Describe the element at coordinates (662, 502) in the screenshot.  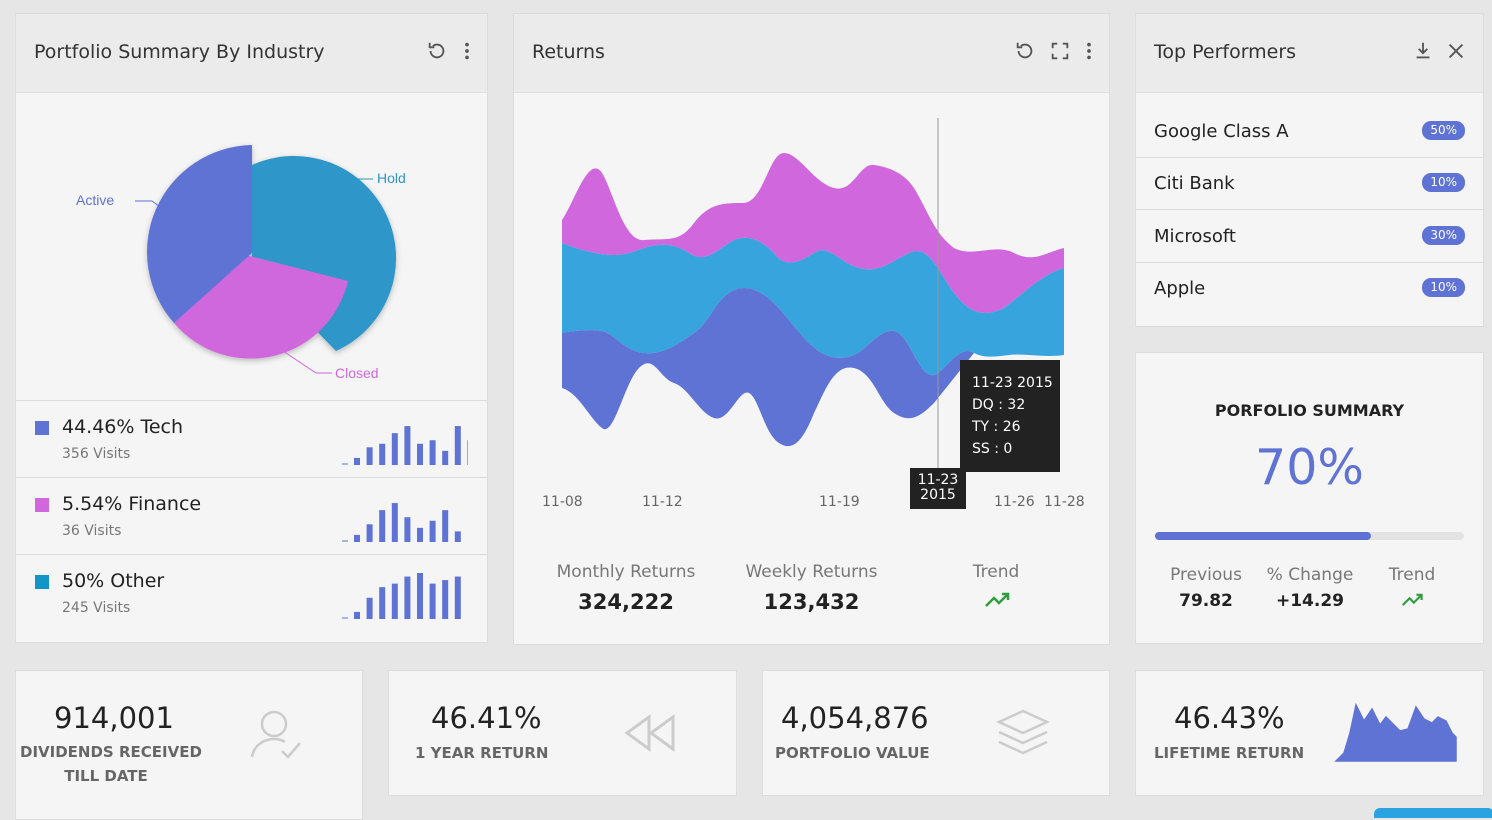
I see `x-tick: 11-12` at that location.